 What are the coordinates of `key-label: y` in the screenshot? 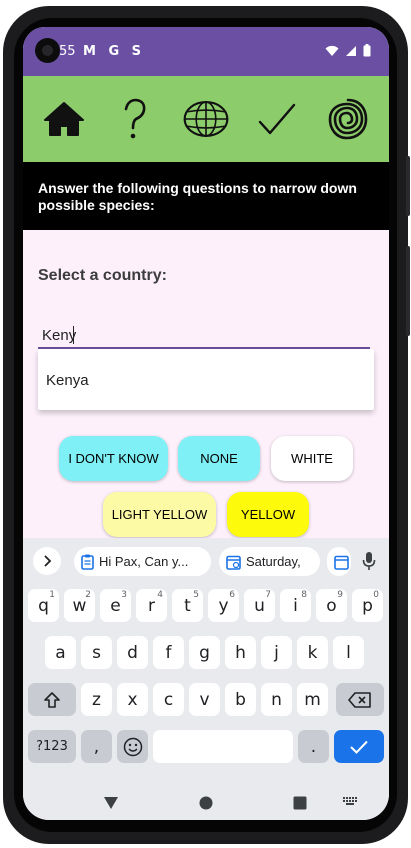 It's located at (223, 605).